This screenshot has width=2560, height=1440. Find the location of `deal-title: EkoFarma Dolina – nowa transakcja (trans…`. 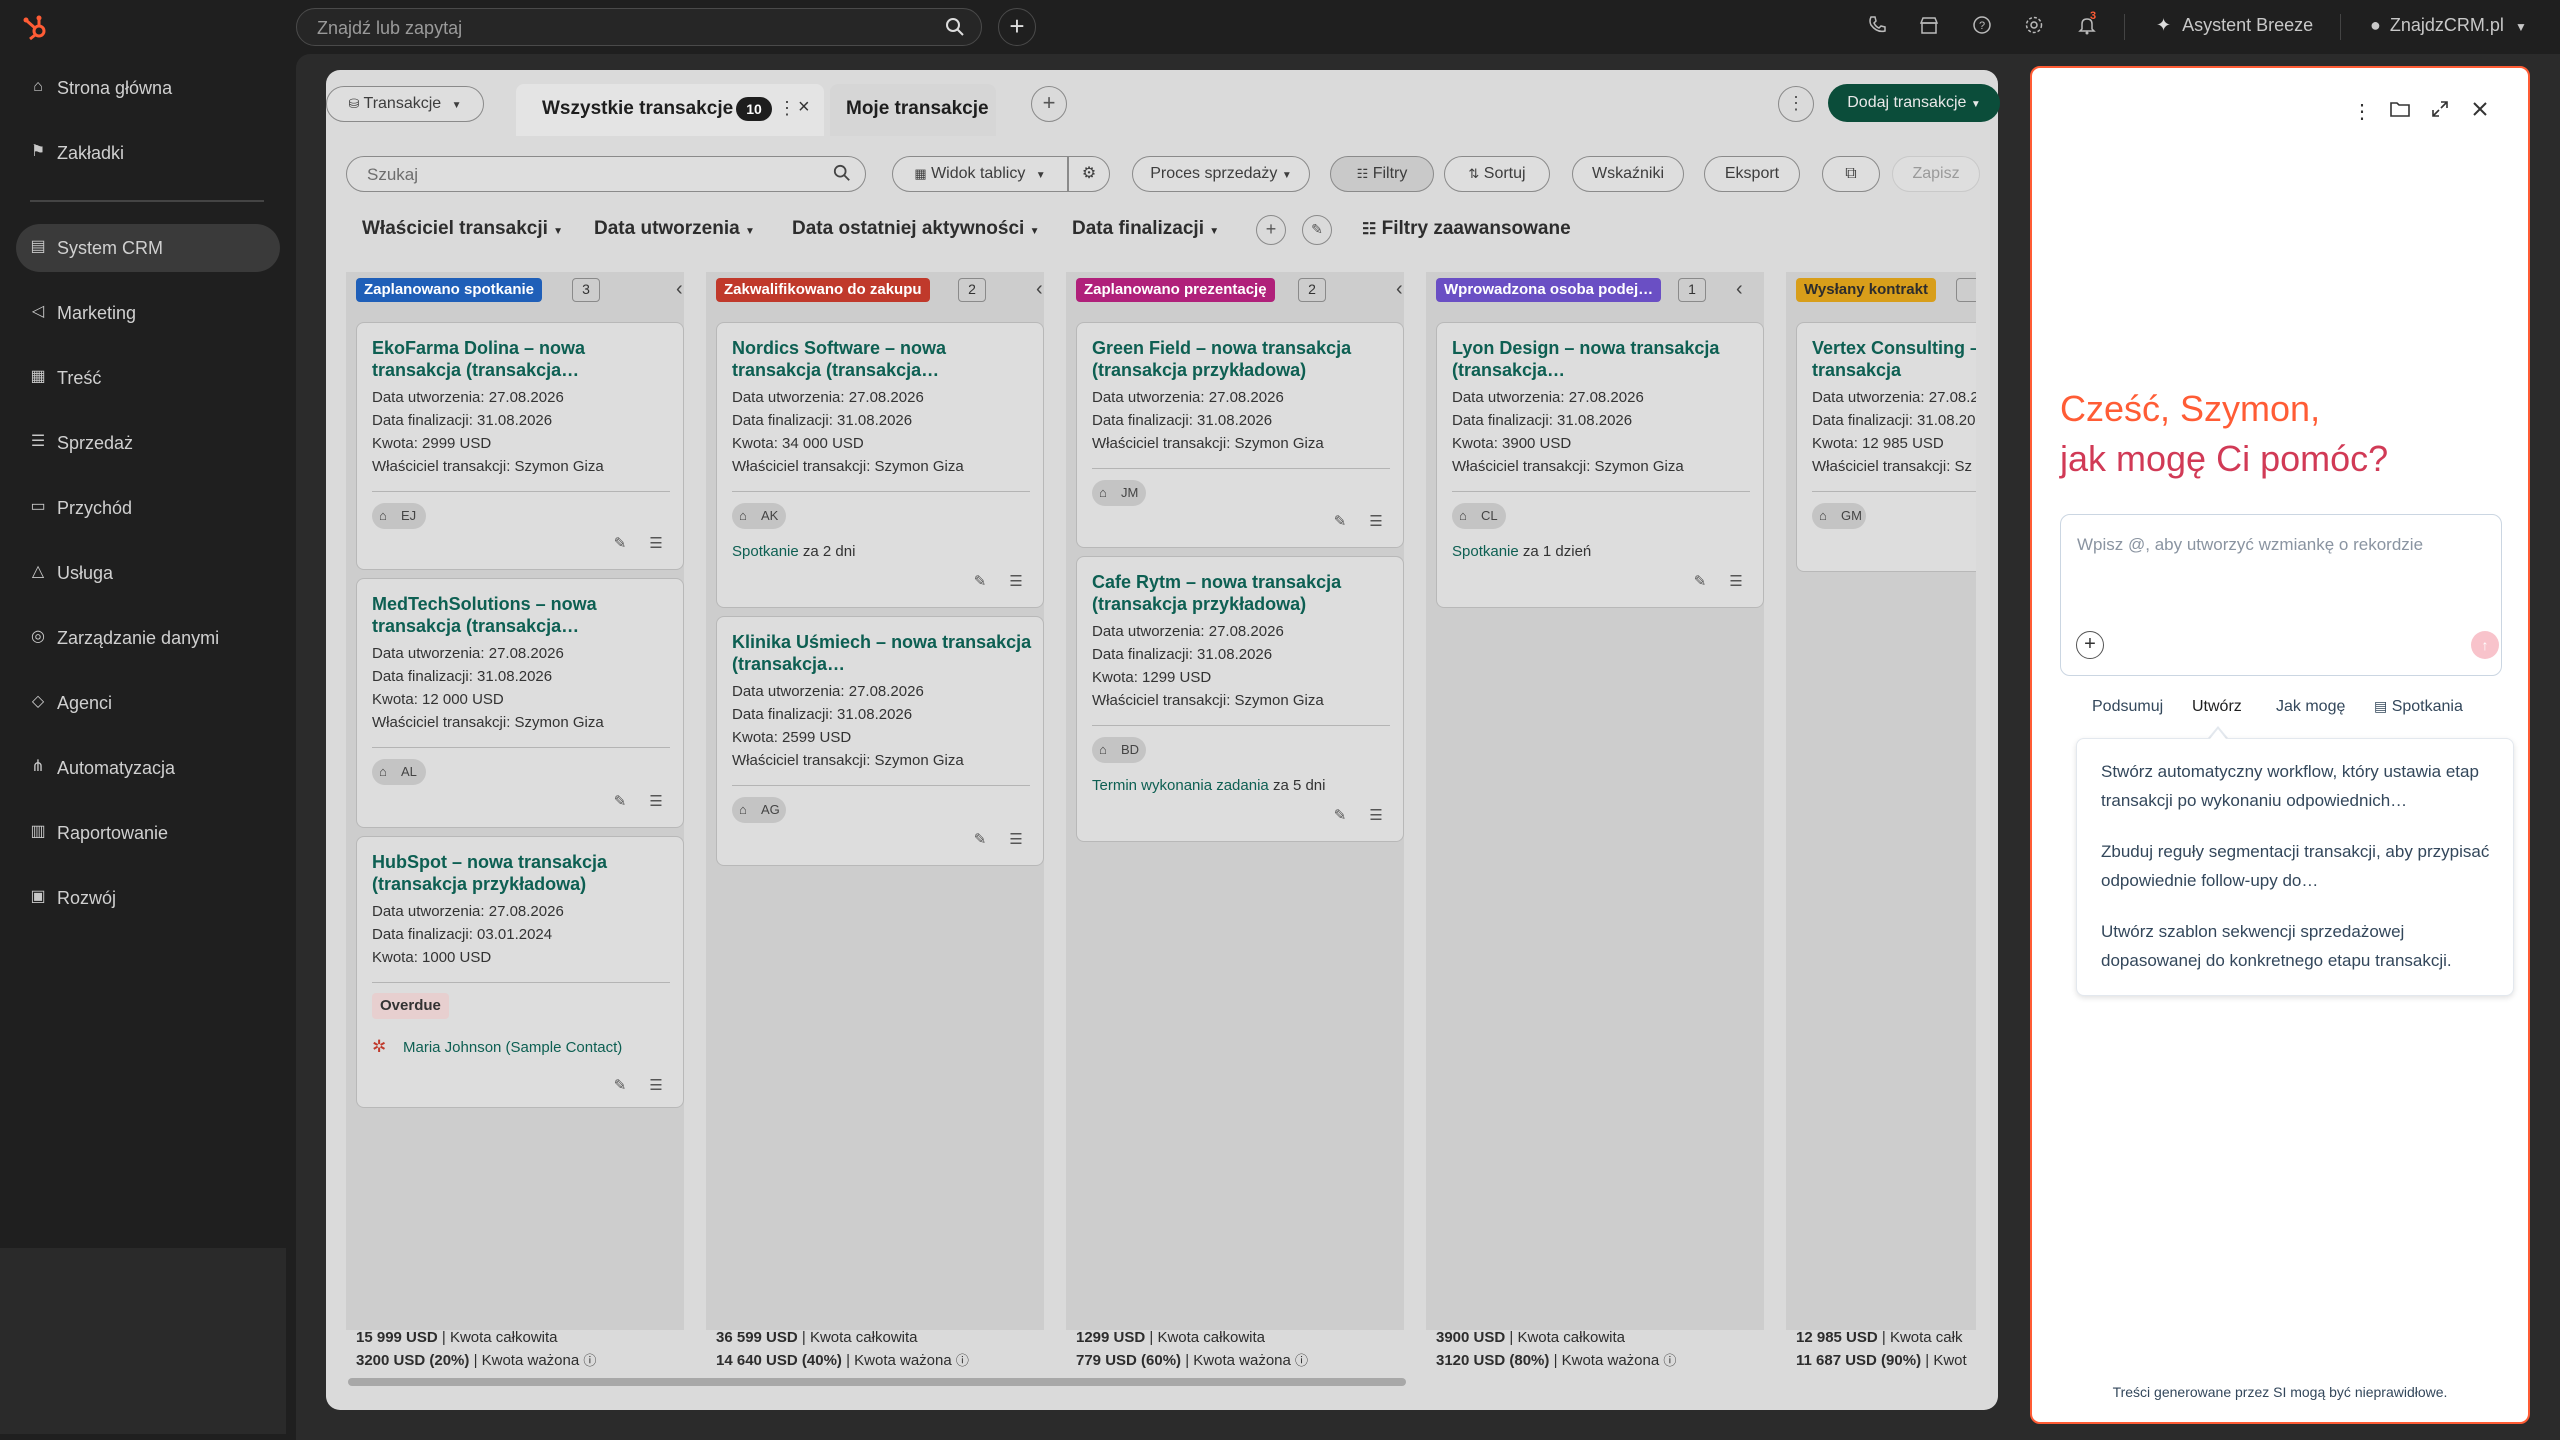

deal-title: EkoFarma Dolina – nowa transakcja (trans… is located at coordinates (522, 359).